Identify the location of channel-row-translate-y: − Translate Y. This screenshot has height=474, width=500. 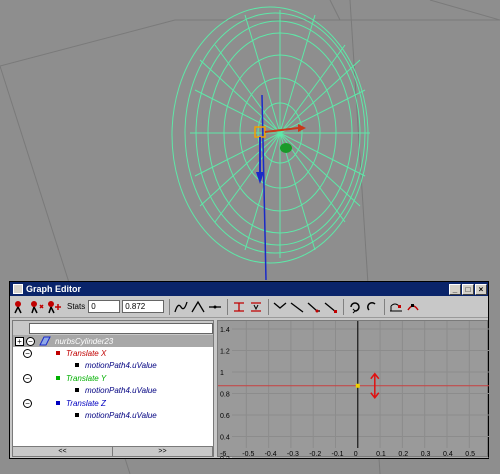
(59, 378).